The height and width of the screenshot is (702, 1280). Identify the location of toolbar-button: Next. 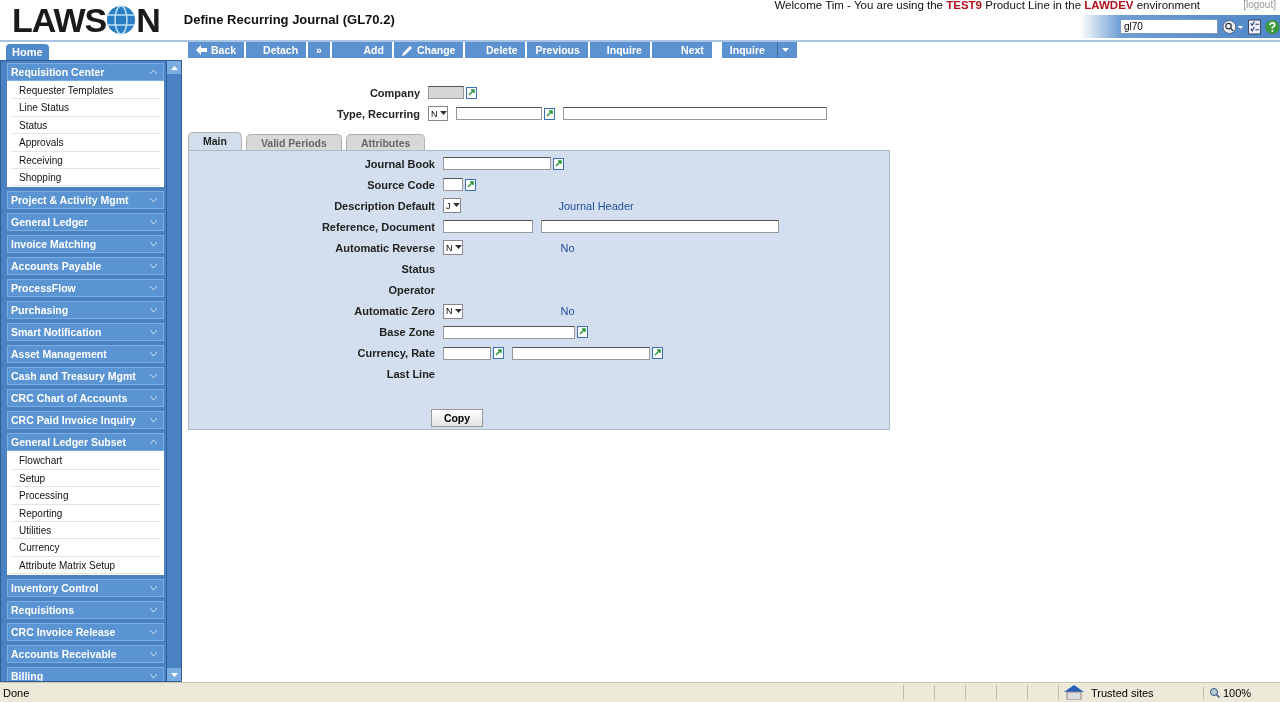
(681, 50).